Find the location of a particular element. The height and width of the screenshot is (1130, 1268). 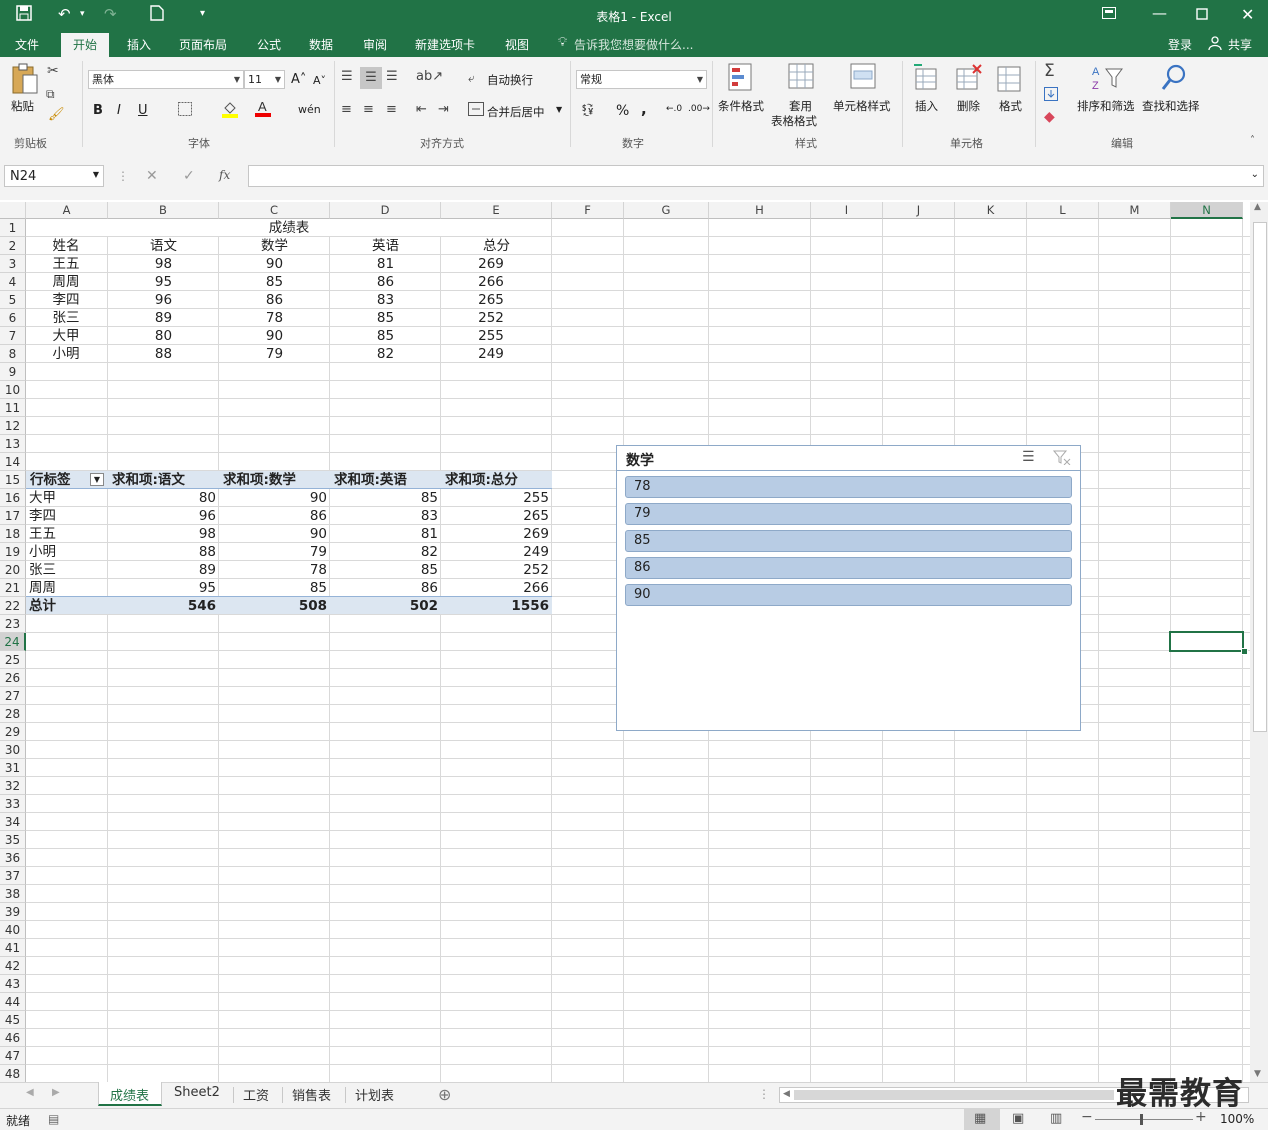

tab-review: 审阅 is located at coordinates (375, 44).